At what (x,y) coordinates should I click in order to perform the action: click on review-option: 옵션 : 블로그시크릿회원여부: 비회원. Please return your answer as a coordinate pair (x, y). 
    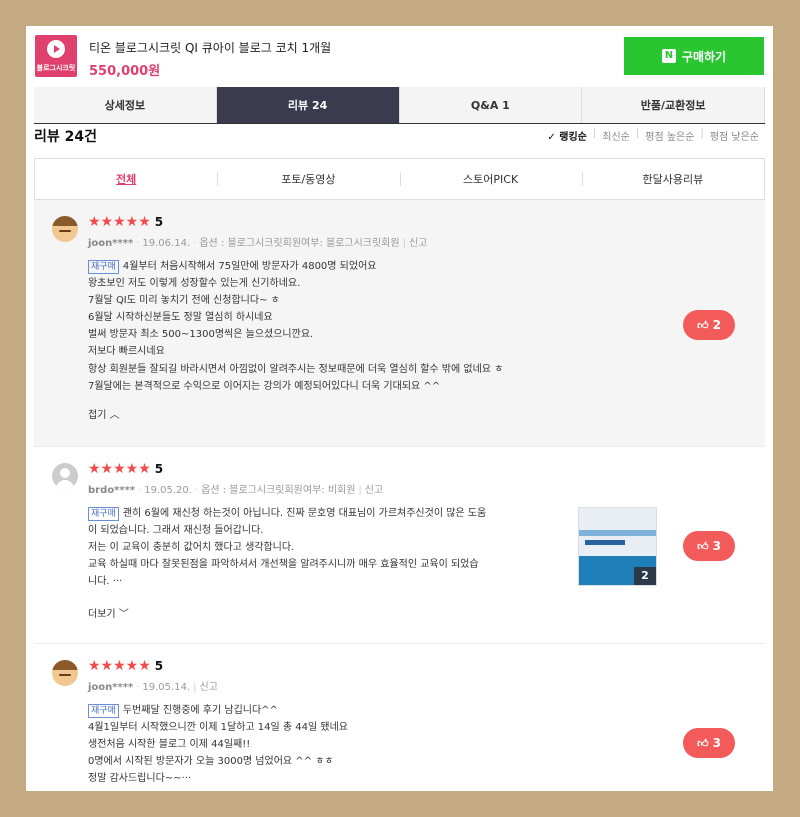
    Looking at the image, I should click on (278, 490).